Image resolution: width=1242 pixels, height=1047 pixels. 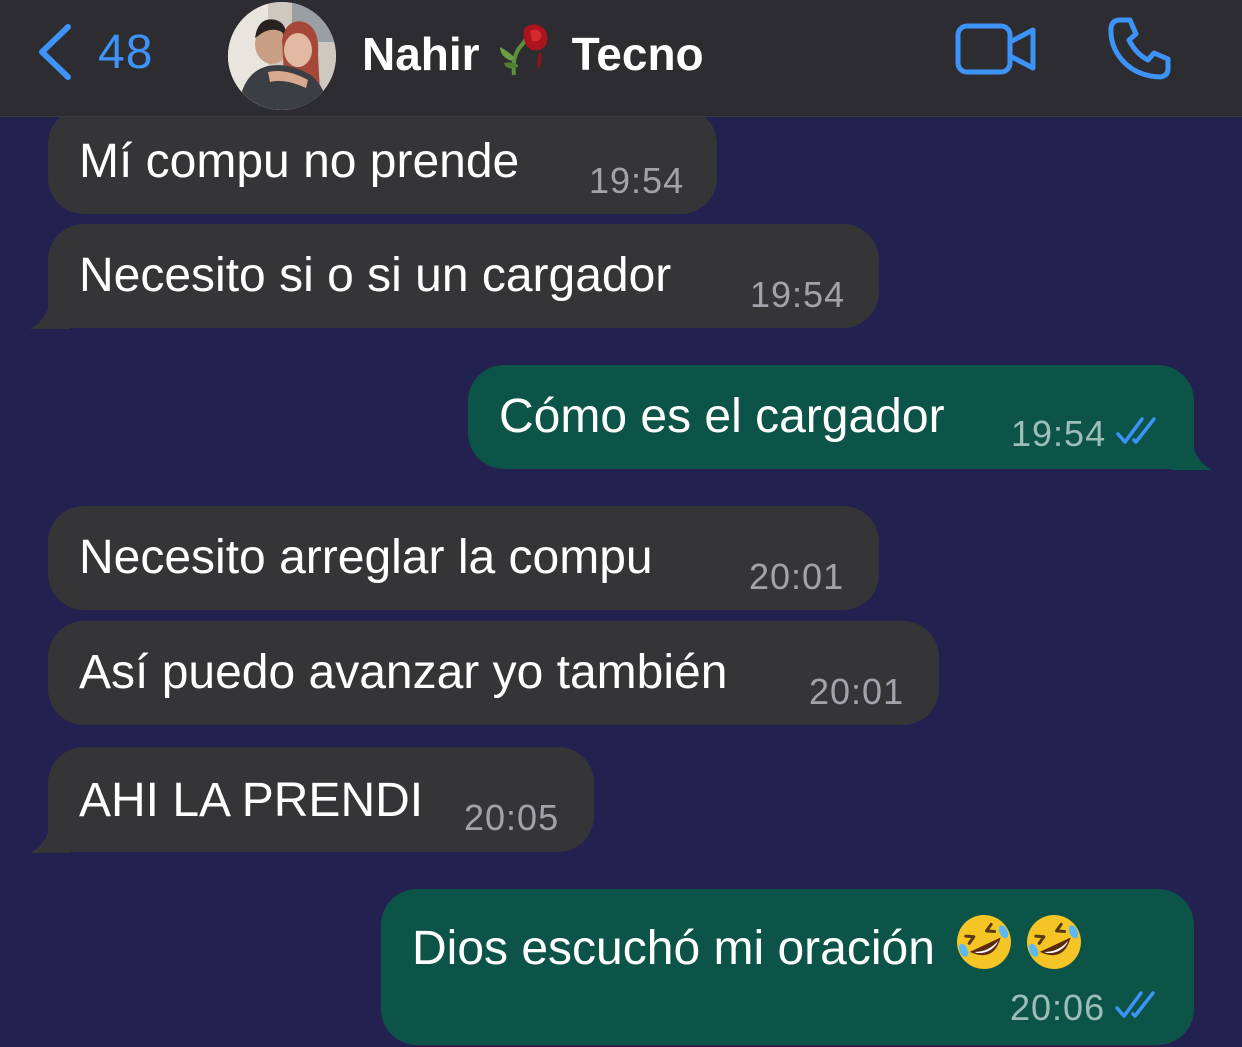 What do you see at coordinates (282, 56) in the screenshot?
I see `contact-avatar` at bounding box center [282, 56].